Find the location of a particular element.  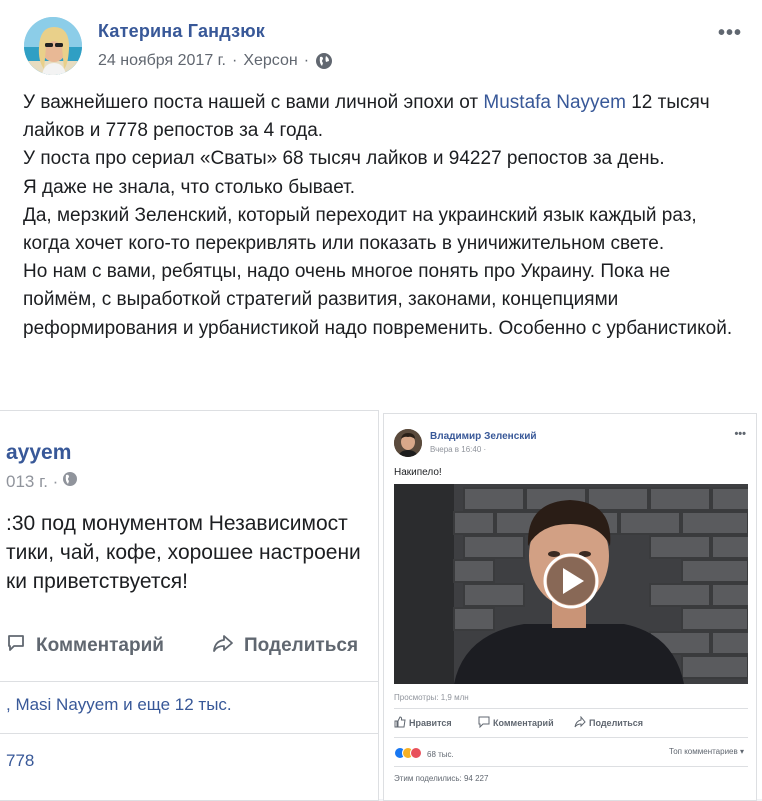

post-meta: 24 ноября 2017 г. · Херсон · is located at coordinates (215, 61).